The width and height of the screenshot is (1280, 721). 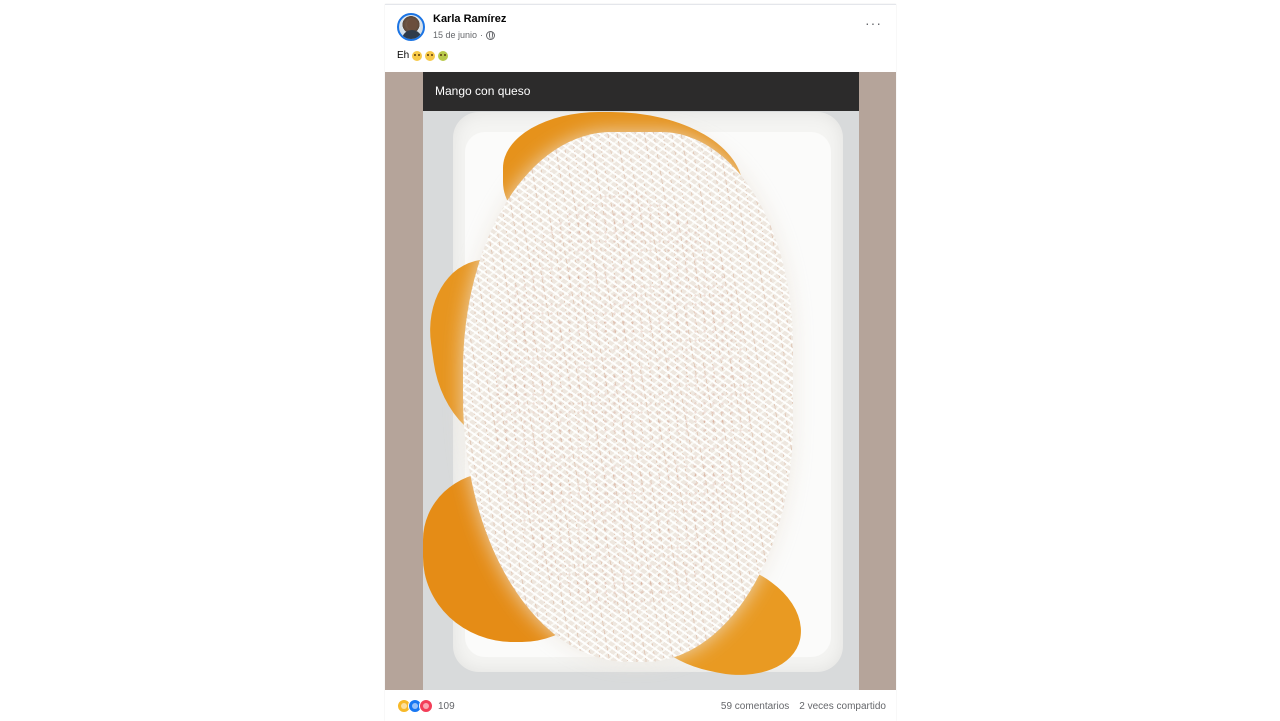 I want to click on comments-count-link: 59 comentarios, so click(x=755, y=706).